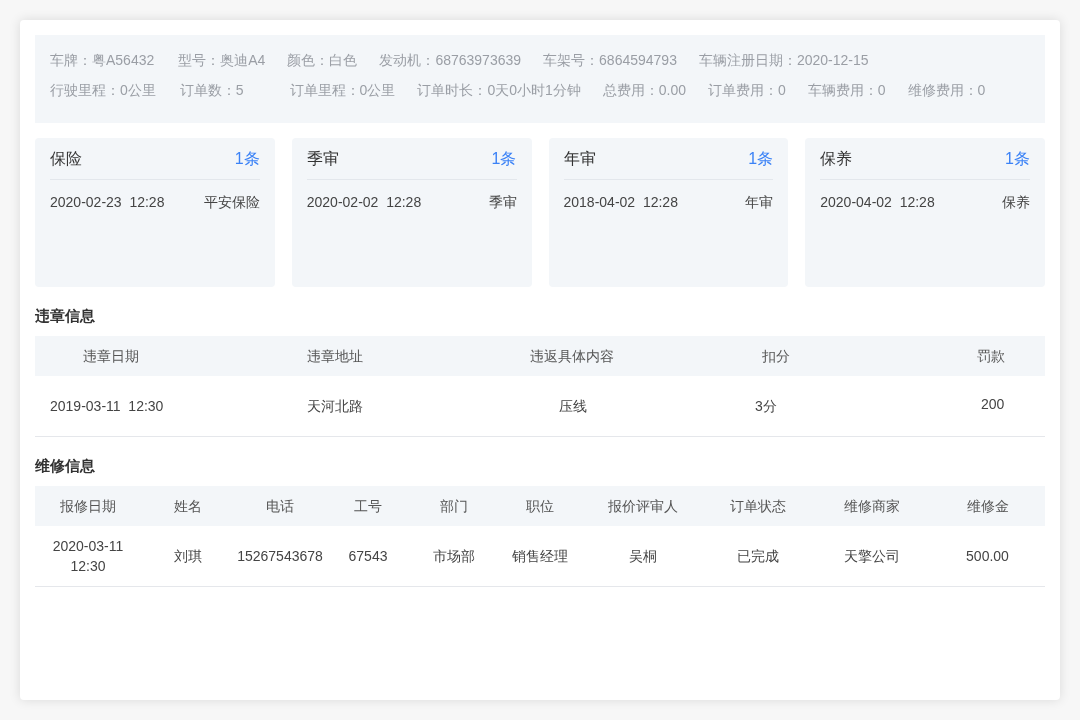 The width and height of the screenshot is (1080, 720). What do you see at coordinates (111, 356) in the screenshot?
I see `column-header: 违章日期` at bounding box center [111, 356].